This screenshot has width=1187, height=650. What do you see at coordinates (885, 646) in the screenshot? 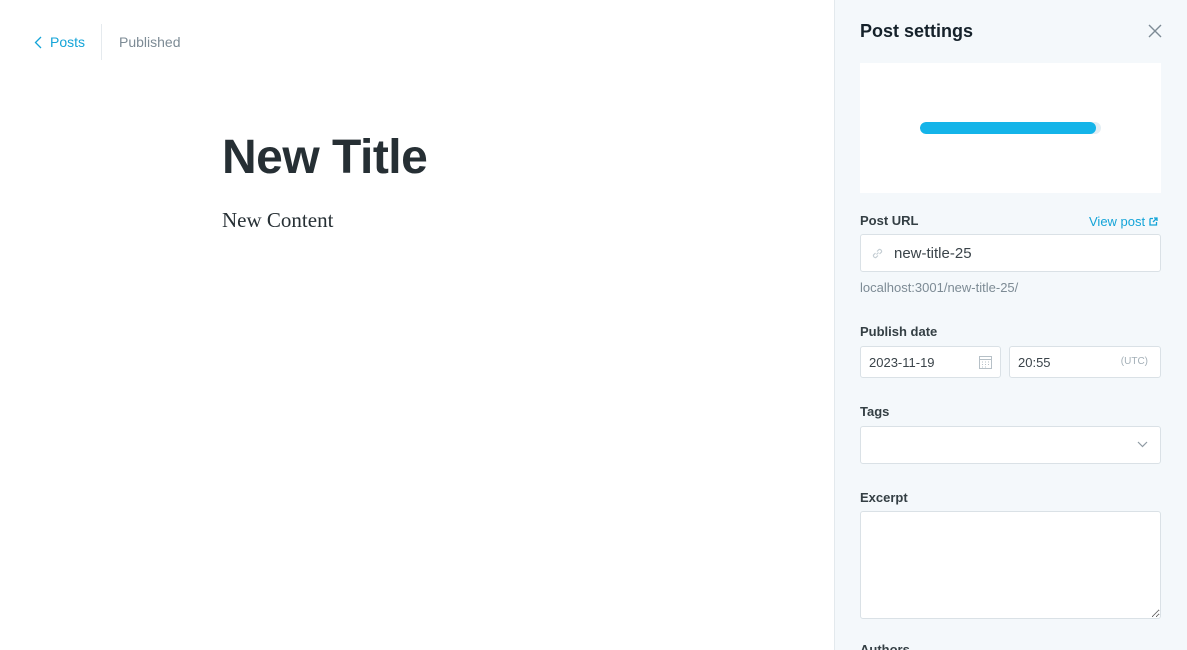
I see `authors-label: Authors` at bounding box center [885, 646].